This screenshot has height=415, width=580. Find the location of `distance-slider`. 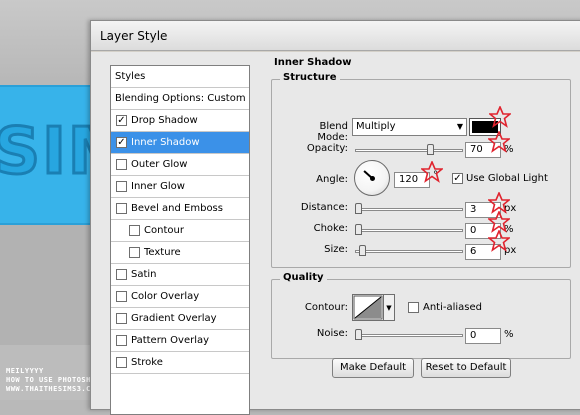

distance-slider is located at coordinates (409, 209).